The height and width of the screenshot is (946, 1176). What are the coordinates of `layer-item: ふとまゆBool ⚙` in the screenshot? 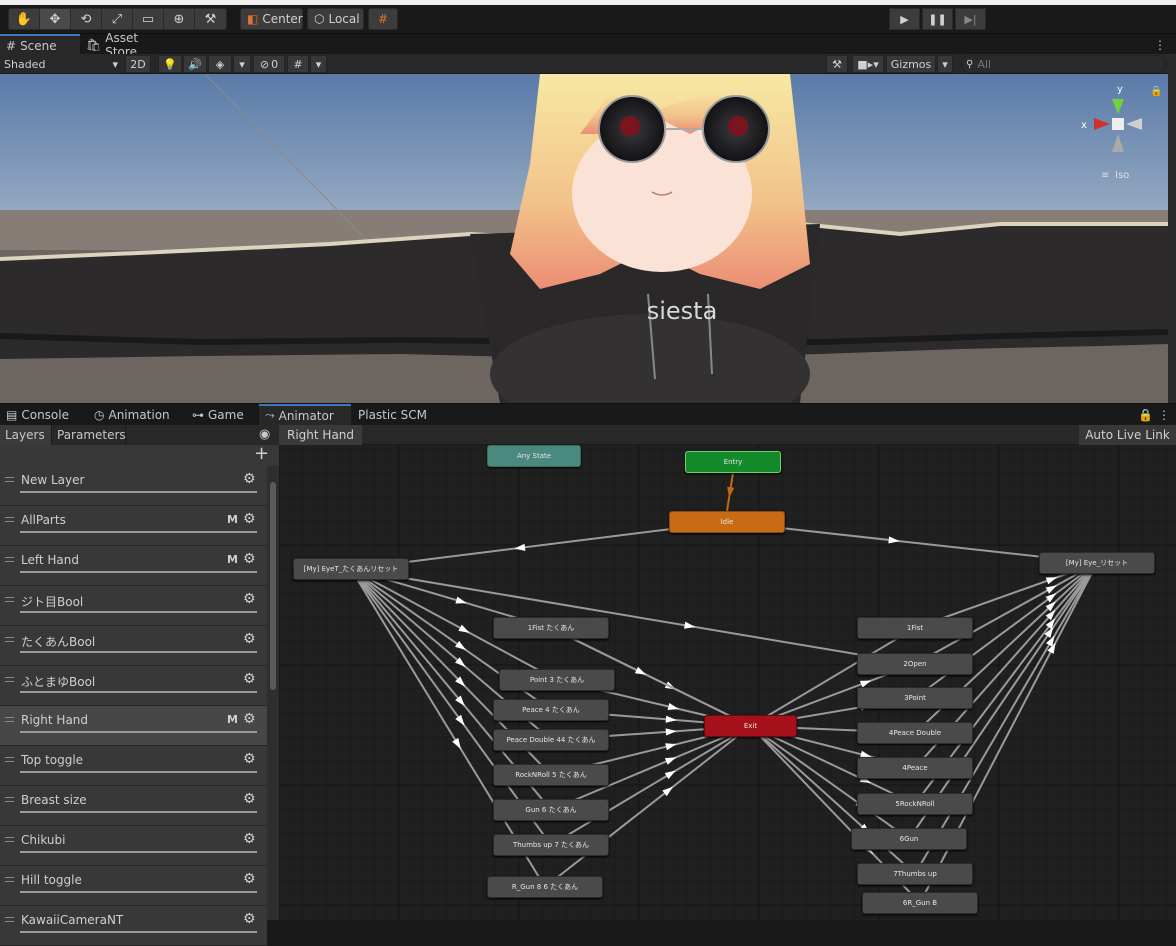 It's located at (133, 686).